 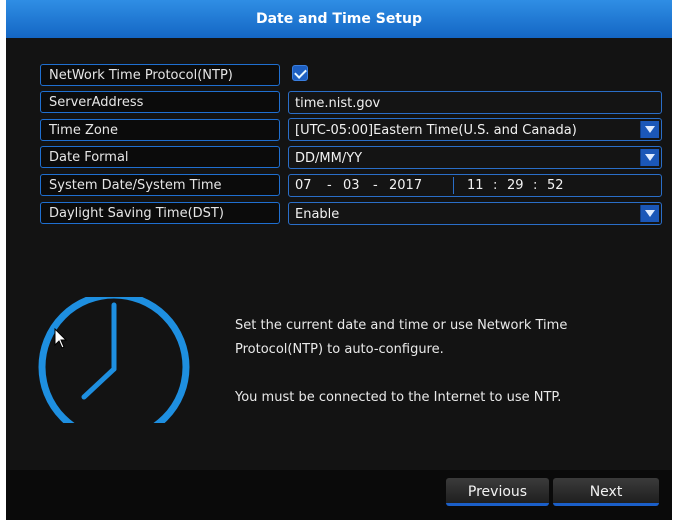 I want to click on ntp-checkbox, so click(x=300, y=73).